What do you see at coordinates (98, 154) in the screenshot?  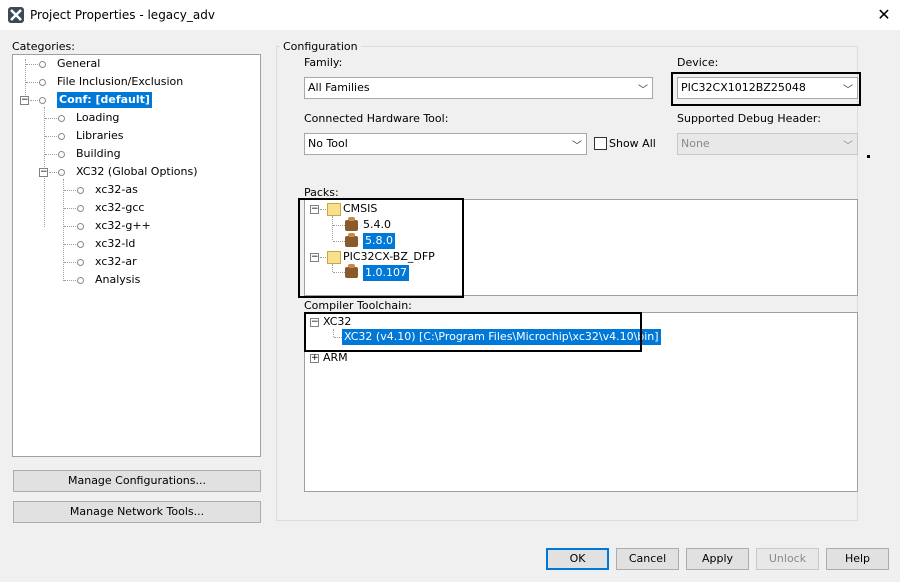 I see `tree-item-building: Building` at bounding box center [98, 154].